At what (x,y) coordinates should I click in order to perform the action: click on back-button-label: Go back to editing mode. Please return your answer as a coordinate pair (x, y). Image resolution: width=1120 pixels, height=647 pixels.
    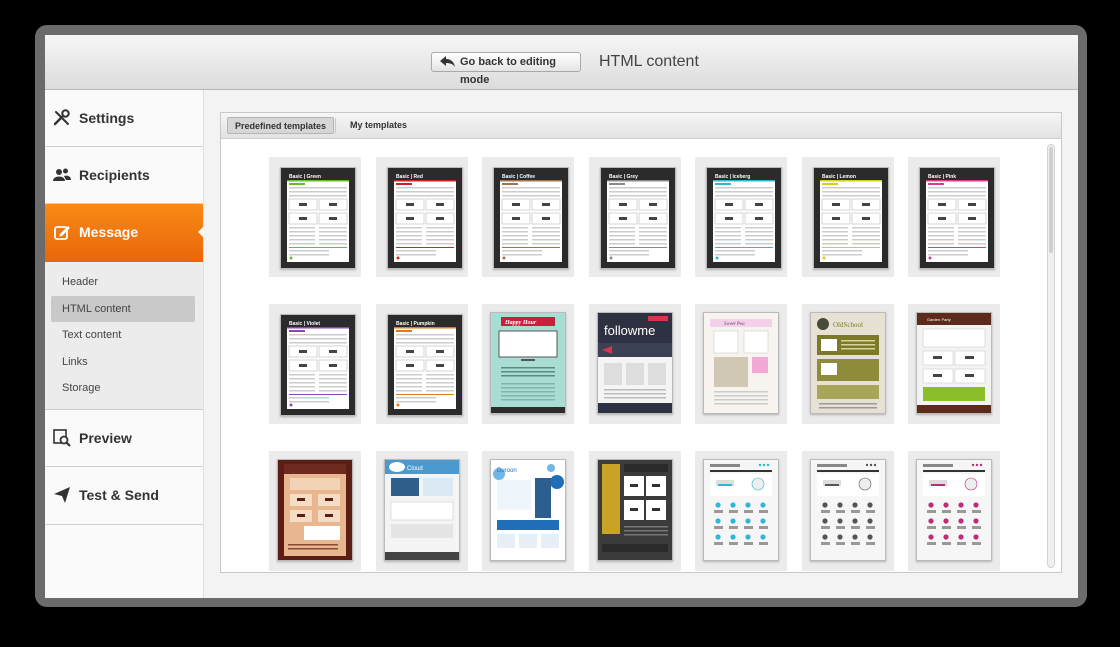
    Looking at the image, I should click on (508, 71).